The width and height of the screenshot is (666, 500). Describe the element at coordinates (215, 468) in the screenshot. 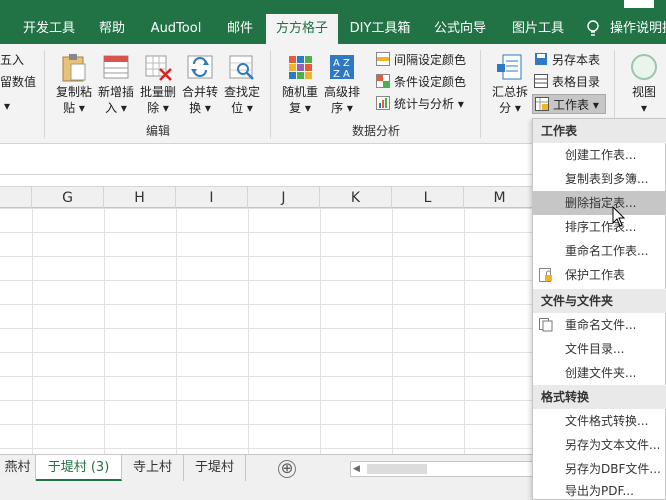

I see `sheet-tab-yudicun: 于堤村` at that location.